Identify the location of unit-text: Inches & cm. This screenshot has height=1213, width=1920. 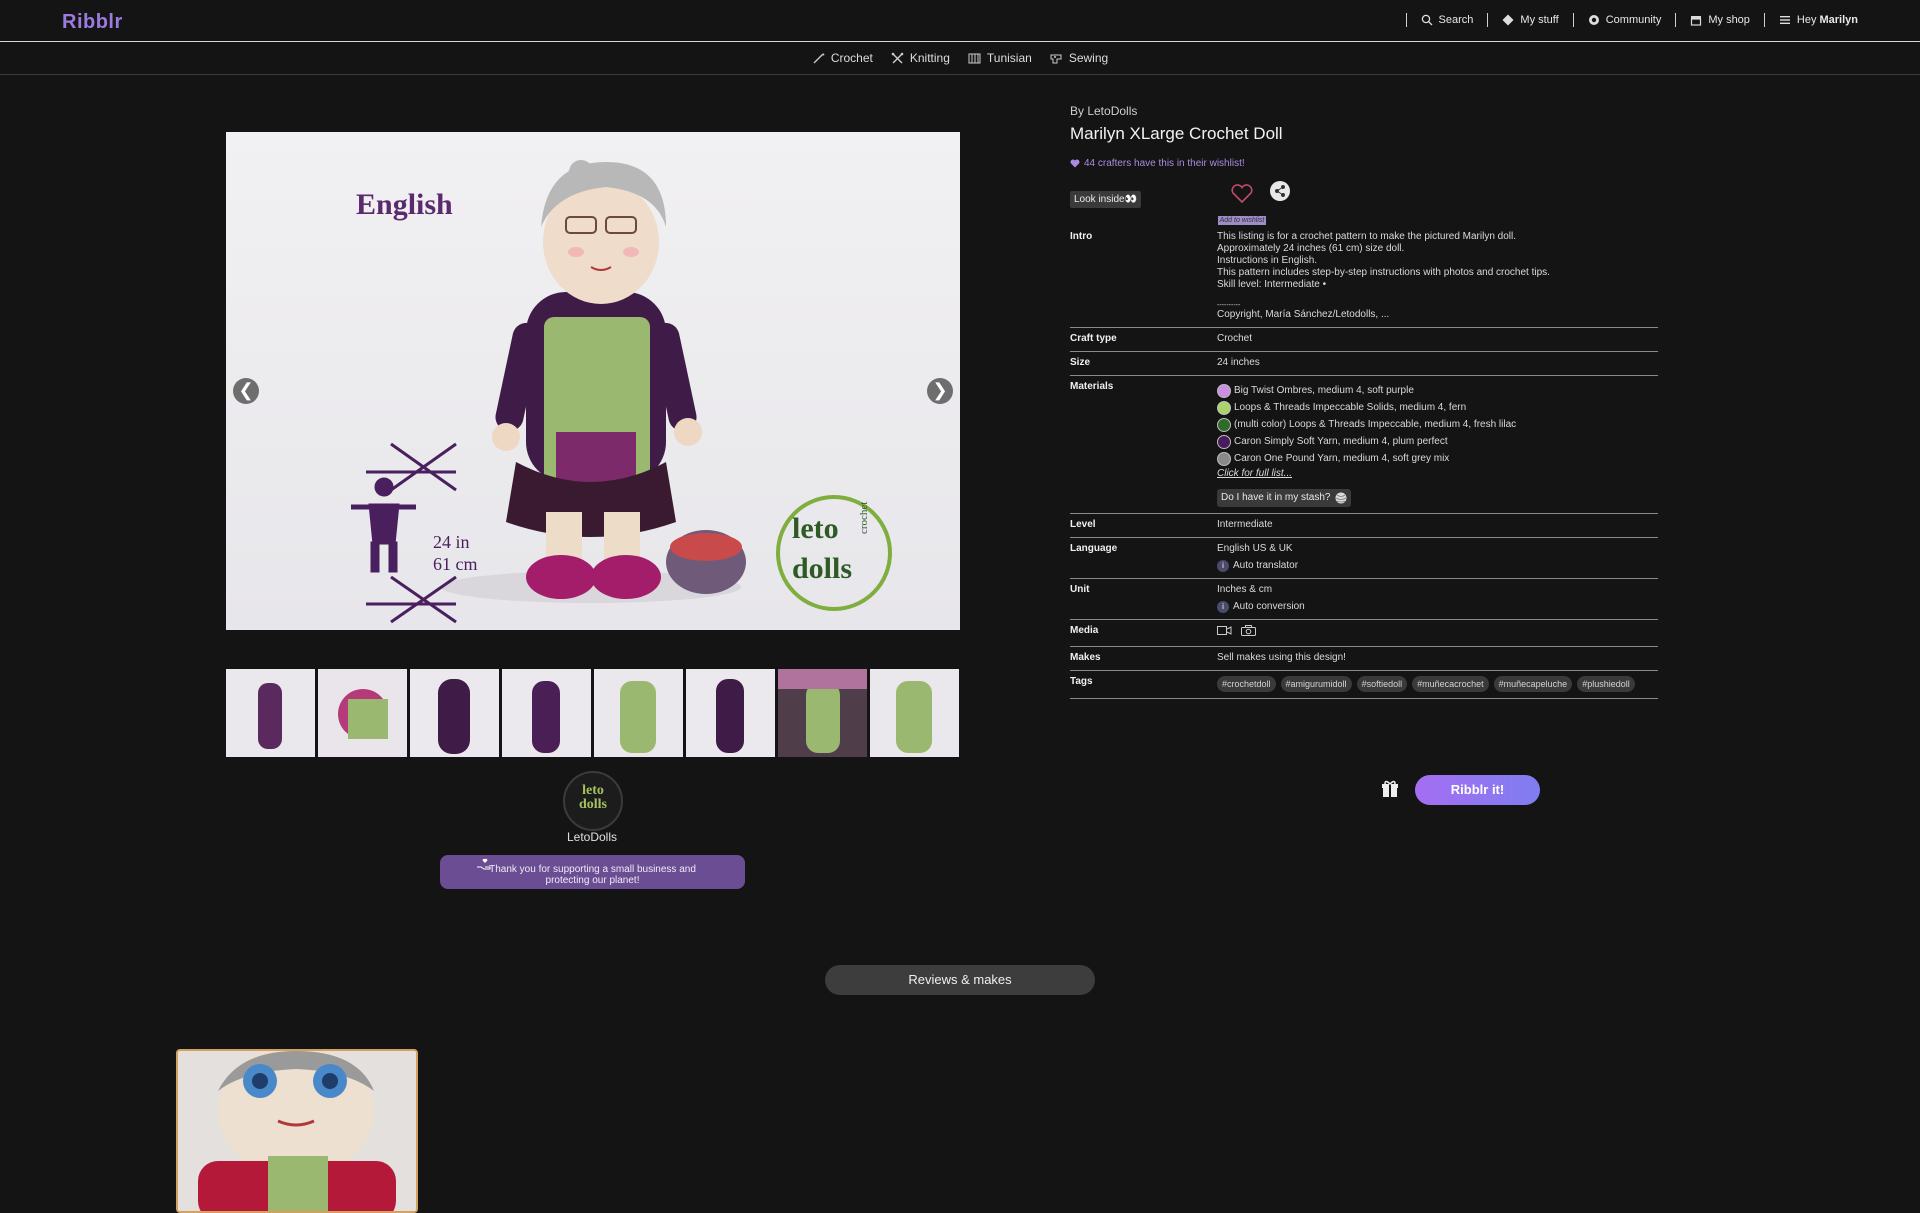
(1245, 589).